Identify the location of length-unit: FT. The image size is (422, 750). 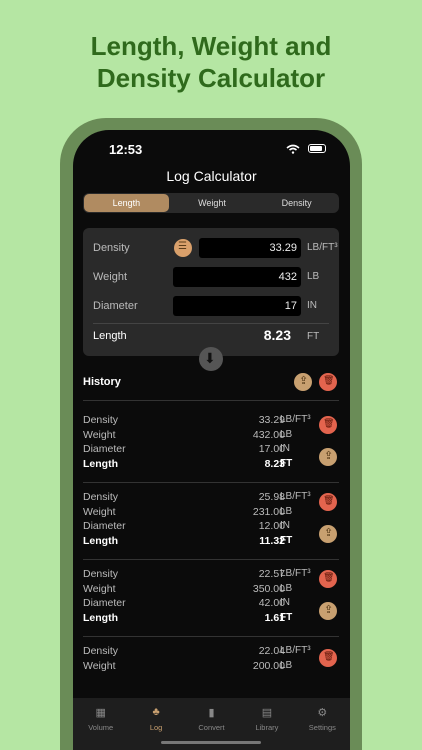
(313, 336).